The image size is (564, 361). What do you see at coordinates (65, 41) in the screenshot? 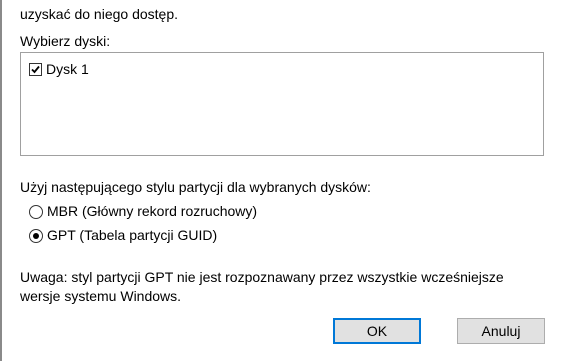
I see `select-disks-label: Wybierz dyski:` at bounding box center [65, 41].